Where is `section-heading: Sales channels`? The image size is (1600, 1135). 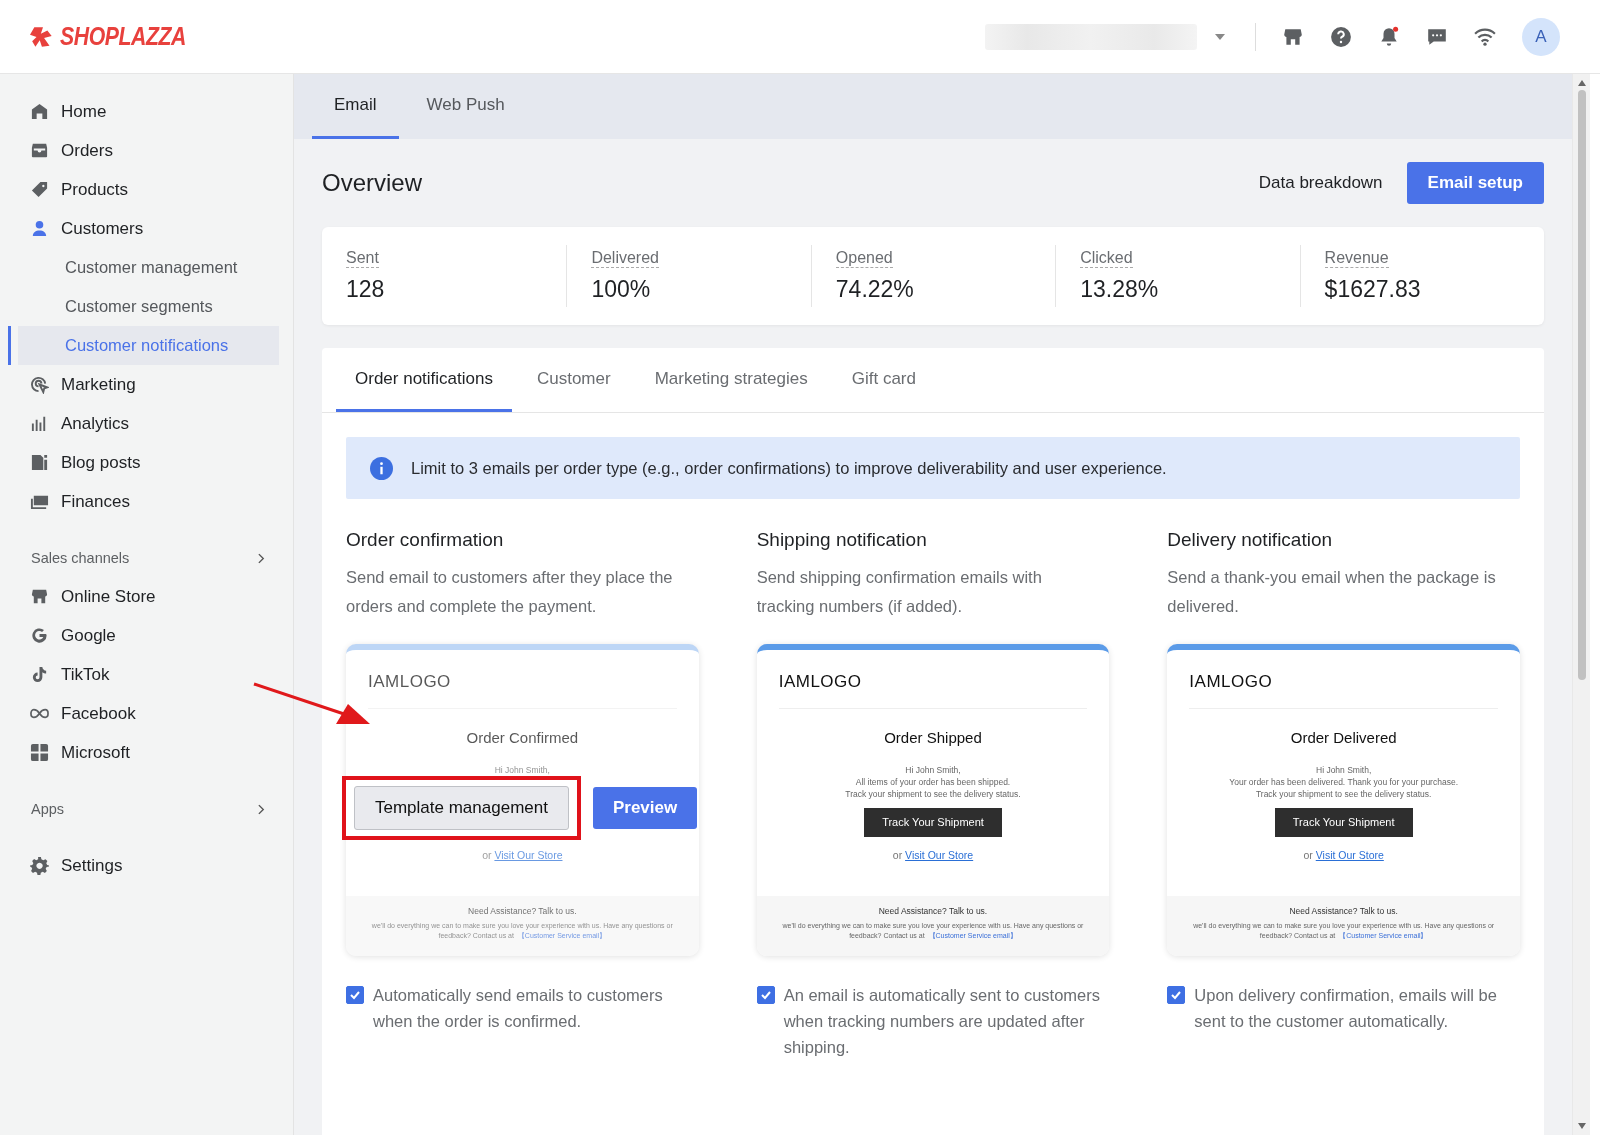 section-heading: Sales channels is located at coordinates (80, 558).